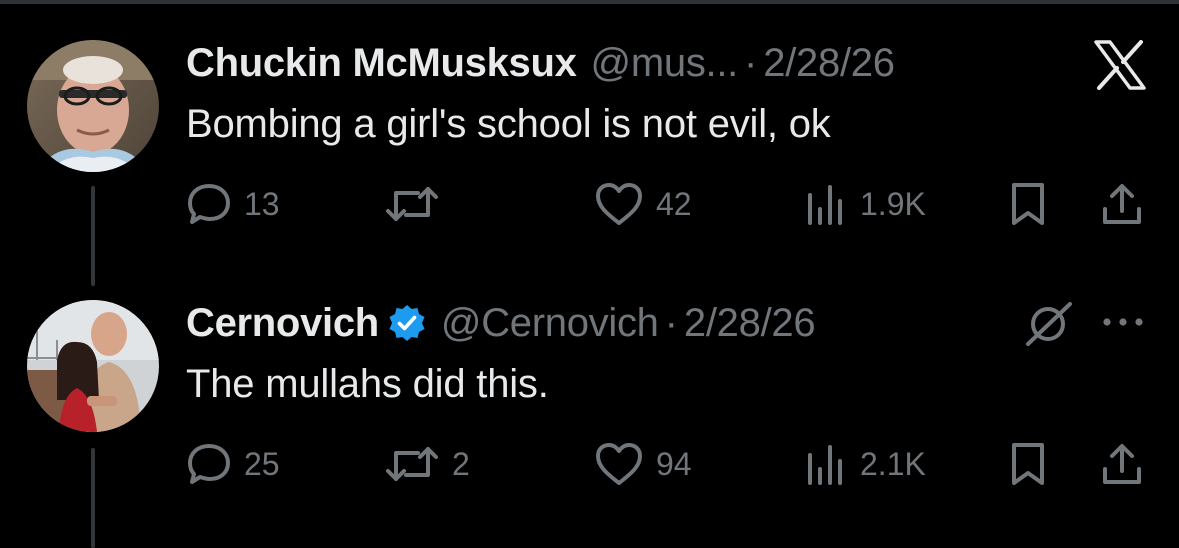 The image size is (1179, 548). What do you see at coordinates (233, 464) in the screenshot?
I see `reply-button: 25` at bounding box center [233, 464].